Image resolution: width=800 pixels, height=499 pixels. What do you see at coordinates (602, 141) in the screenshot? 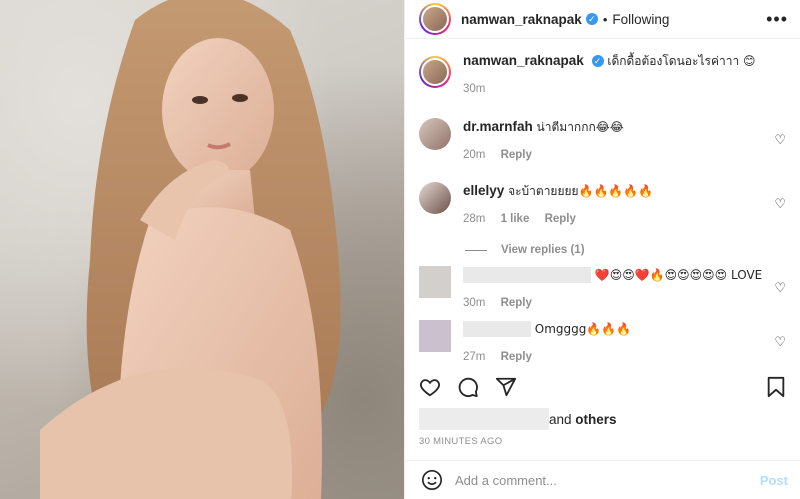
I see `comment-item: dr.marnfah น่าตีมากกก😂😂 20m Reply ♡` at bounding box center [602, 141].